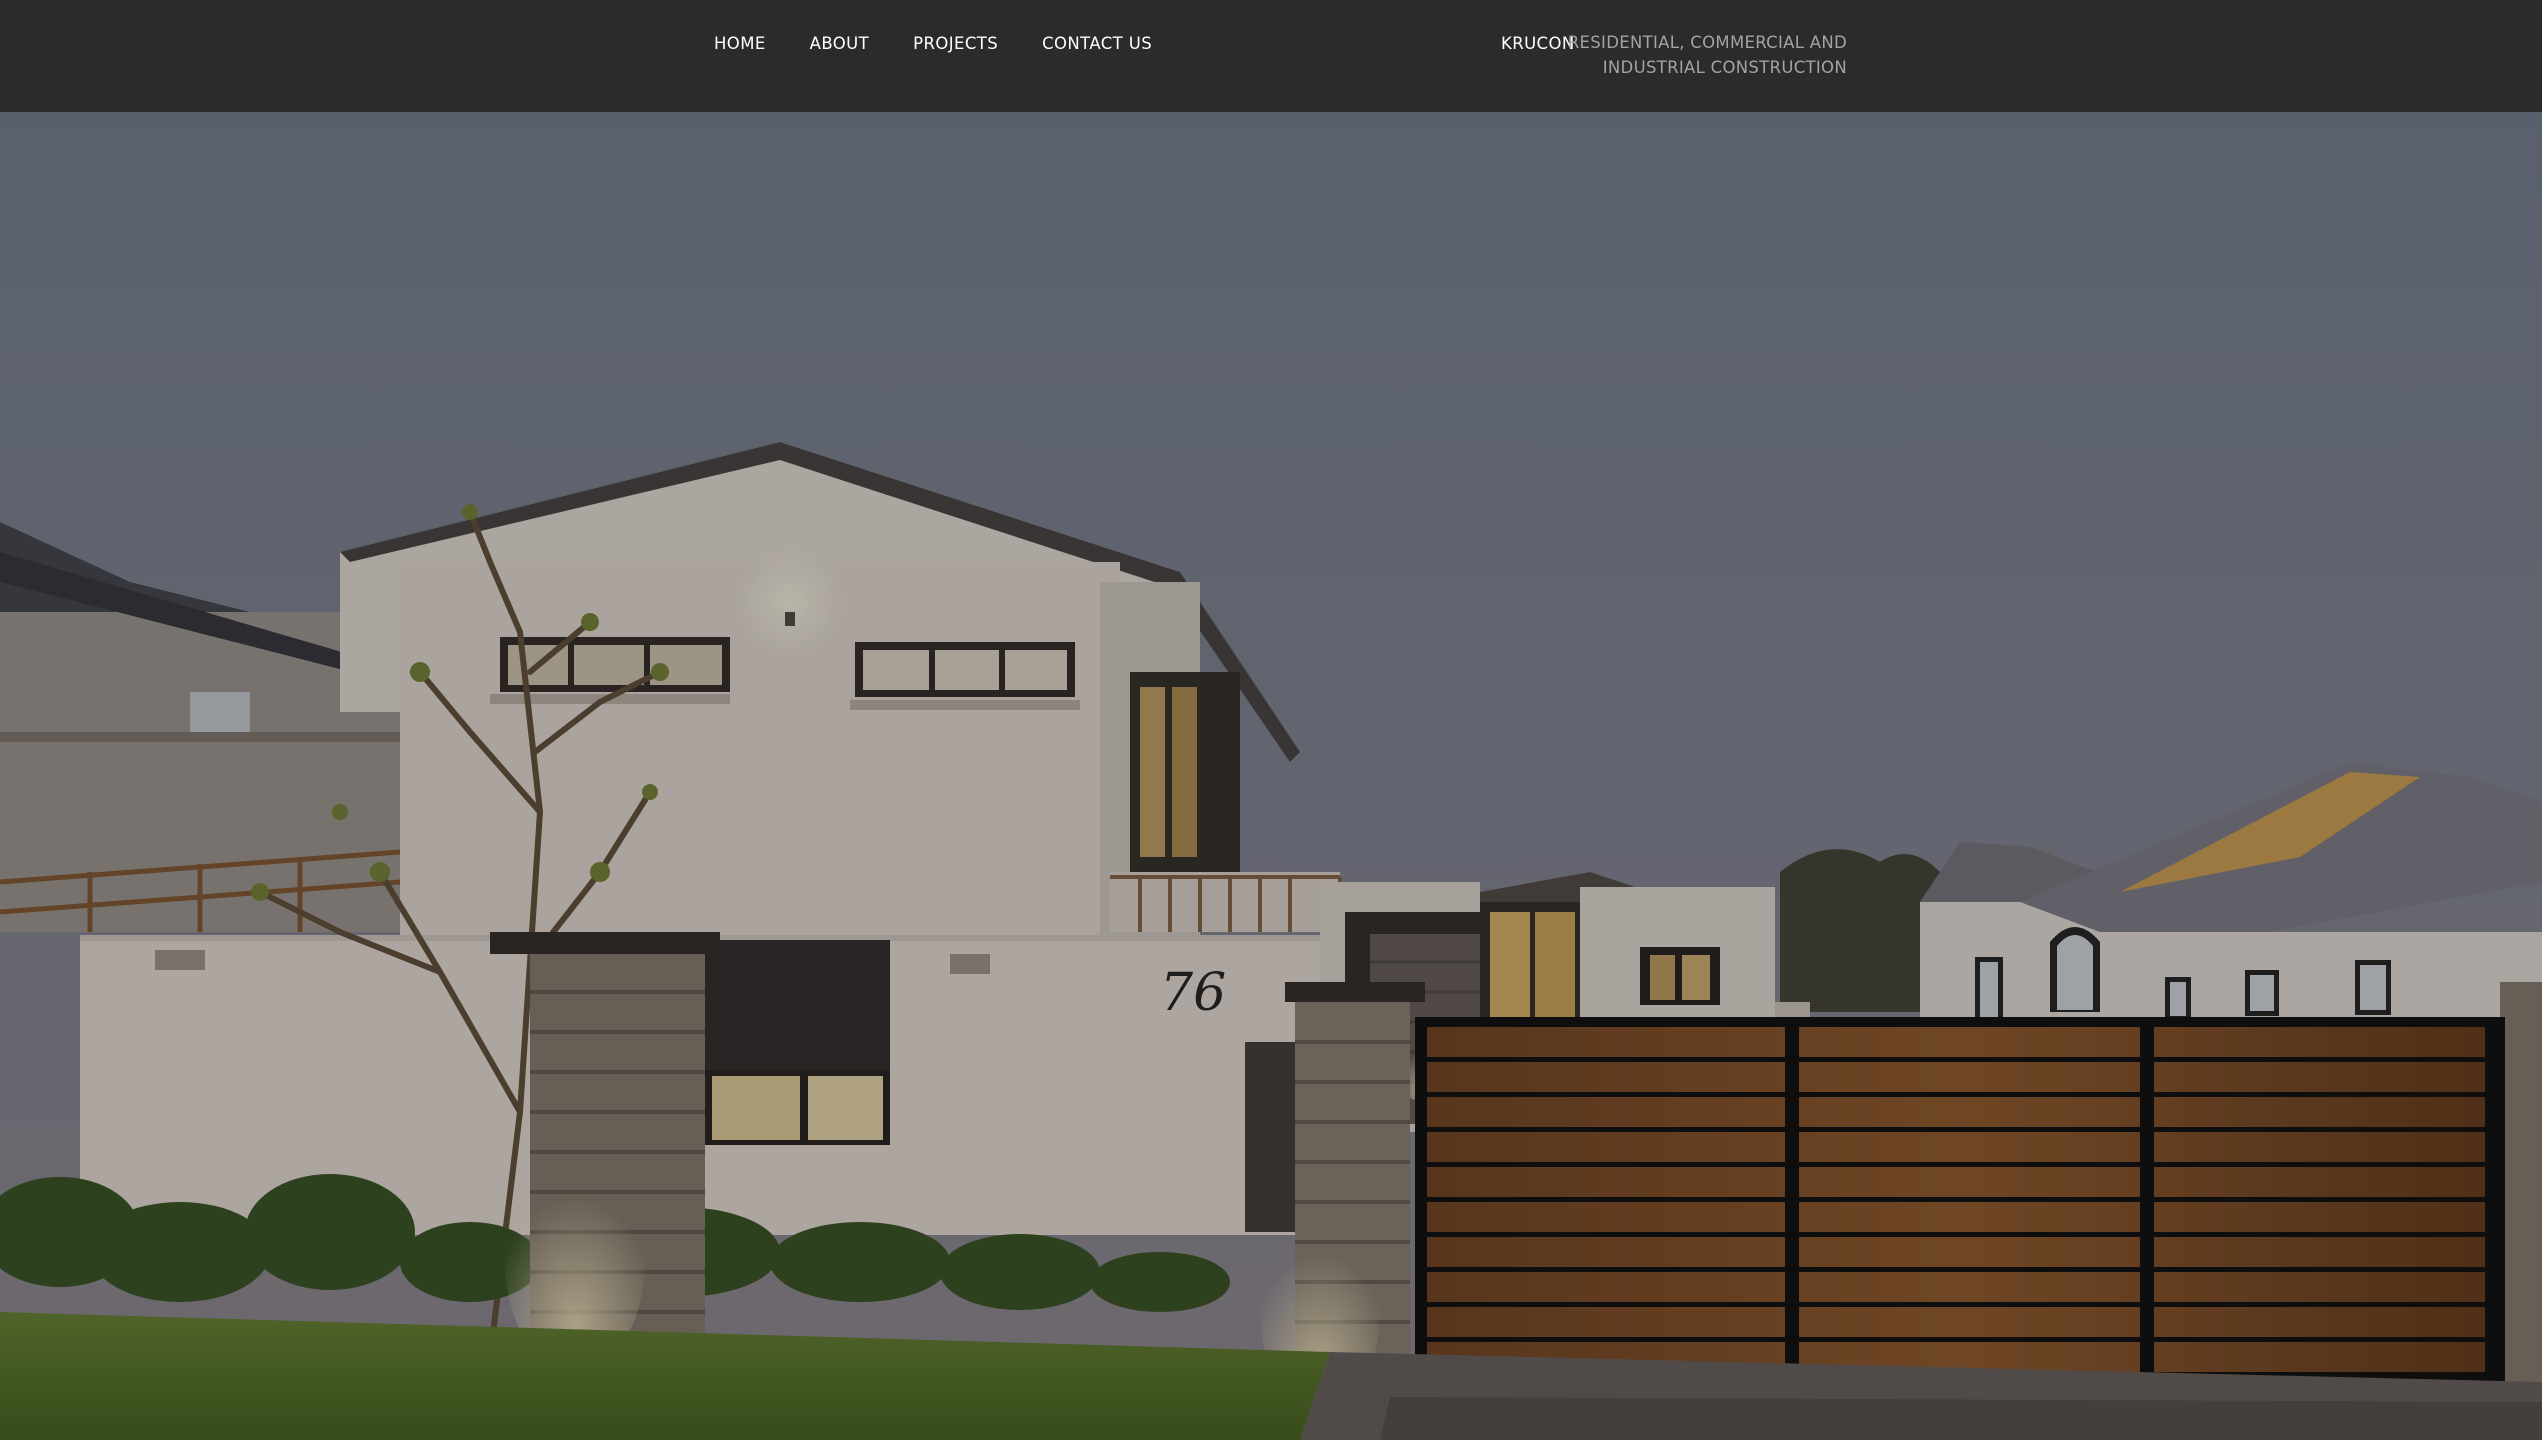 This screenshot has width=2542, height=1440. I want to click on tagline-line-1: RESIDENTIAL, COMMERCIAL AND, so click(1707, 42).